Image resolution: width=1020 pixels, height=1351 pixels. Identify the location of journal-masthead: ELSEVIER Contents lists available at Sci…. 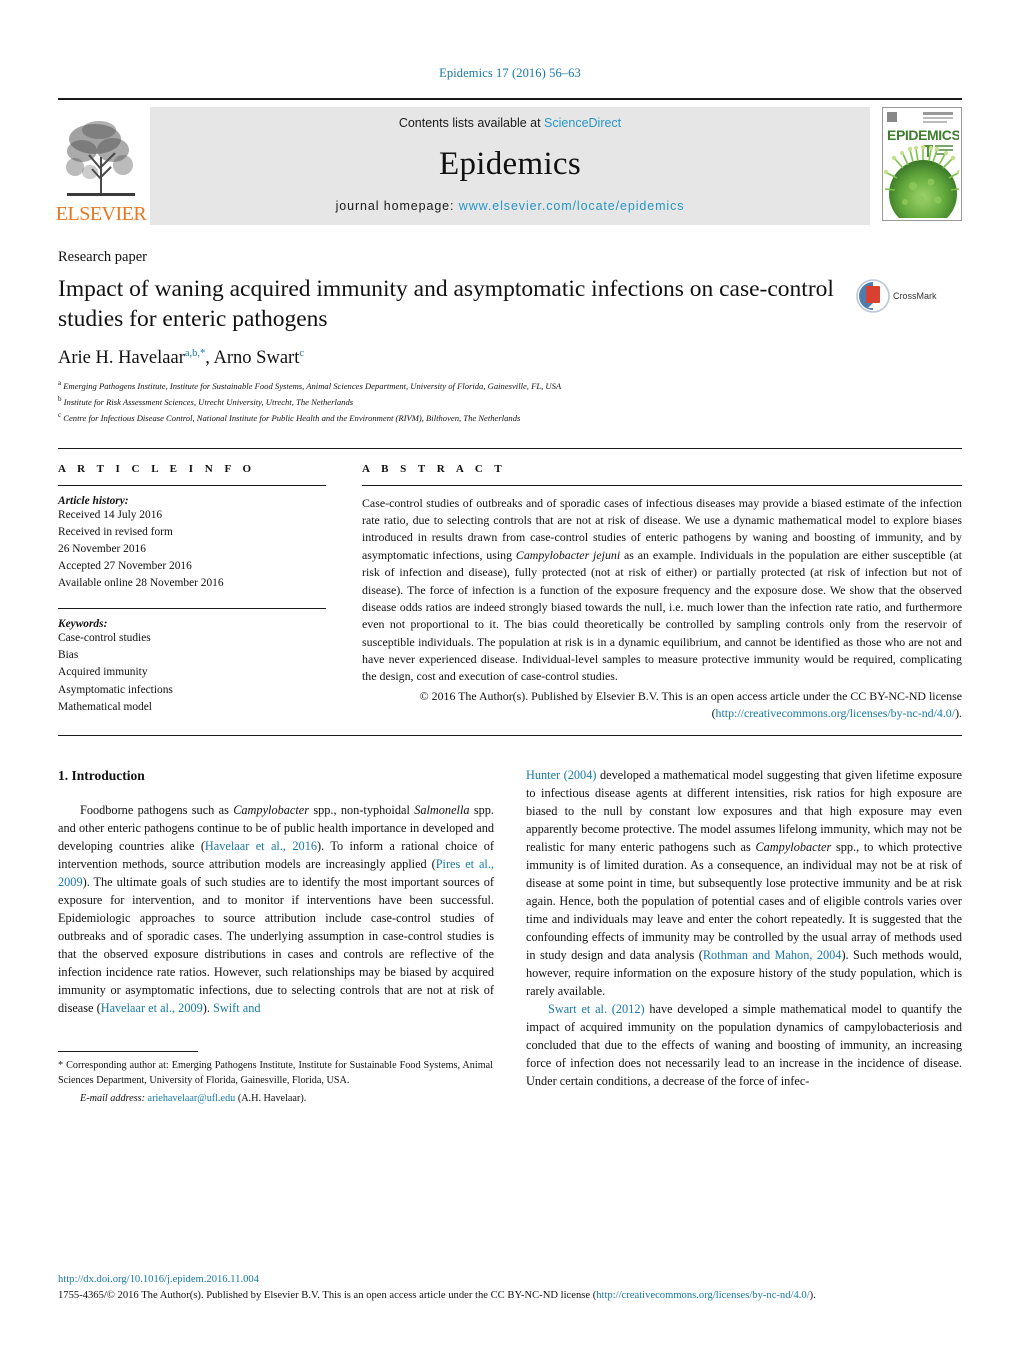
(508, 161).